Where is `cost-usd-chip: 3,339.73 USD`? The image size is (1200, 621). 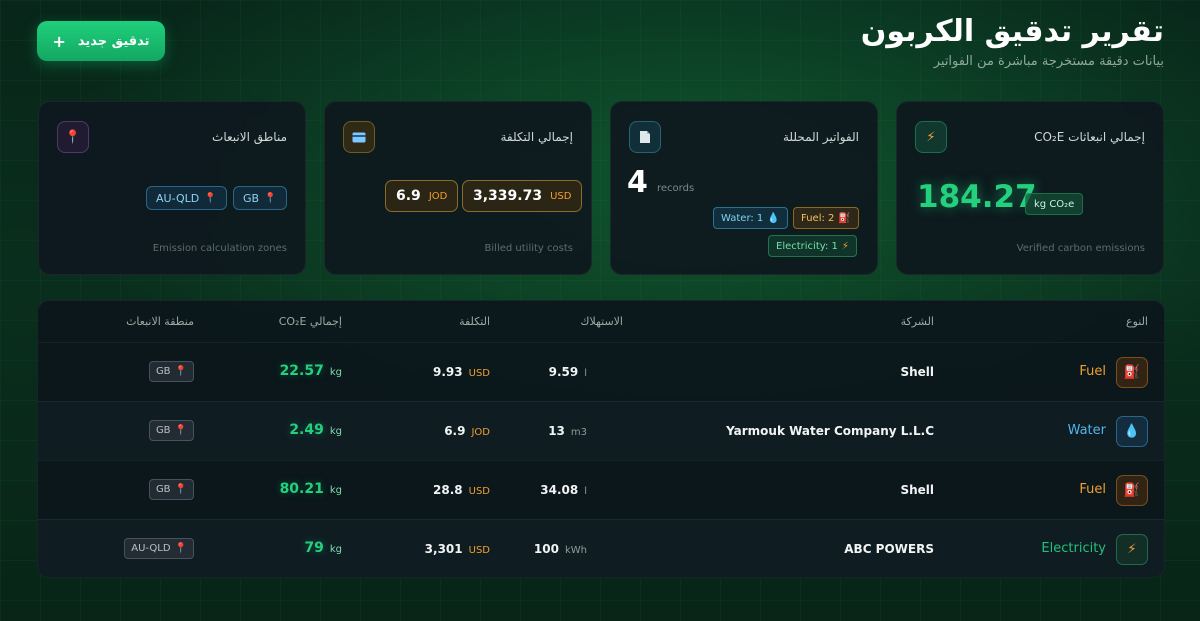
cost-usd-chip: 3,339.73 USD is located at coordinates (522, 196).